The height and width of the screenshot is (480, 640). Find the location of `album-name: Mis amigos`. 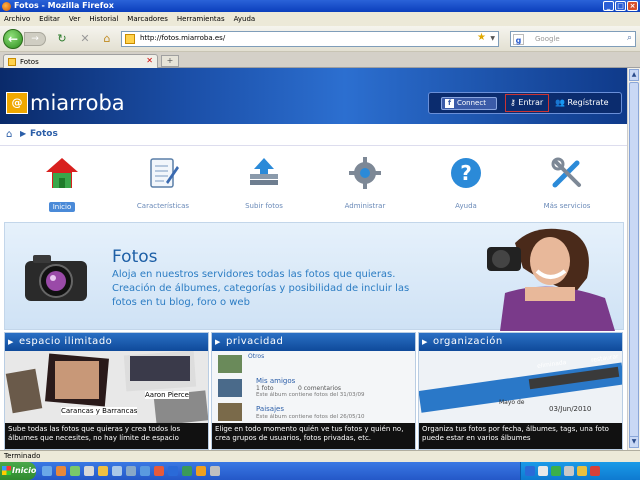

album-name: Mis amigos is located at coordinates (276, 381).